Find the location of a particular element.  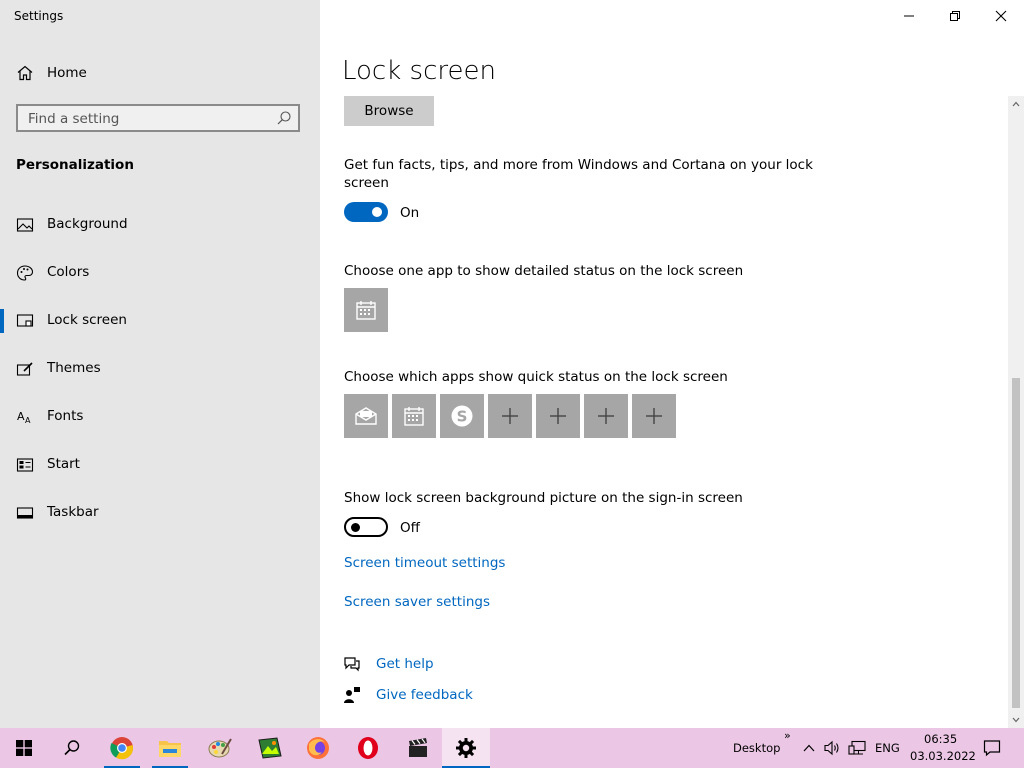

chrome-taskbar-button is located at coordinates (122, 748).